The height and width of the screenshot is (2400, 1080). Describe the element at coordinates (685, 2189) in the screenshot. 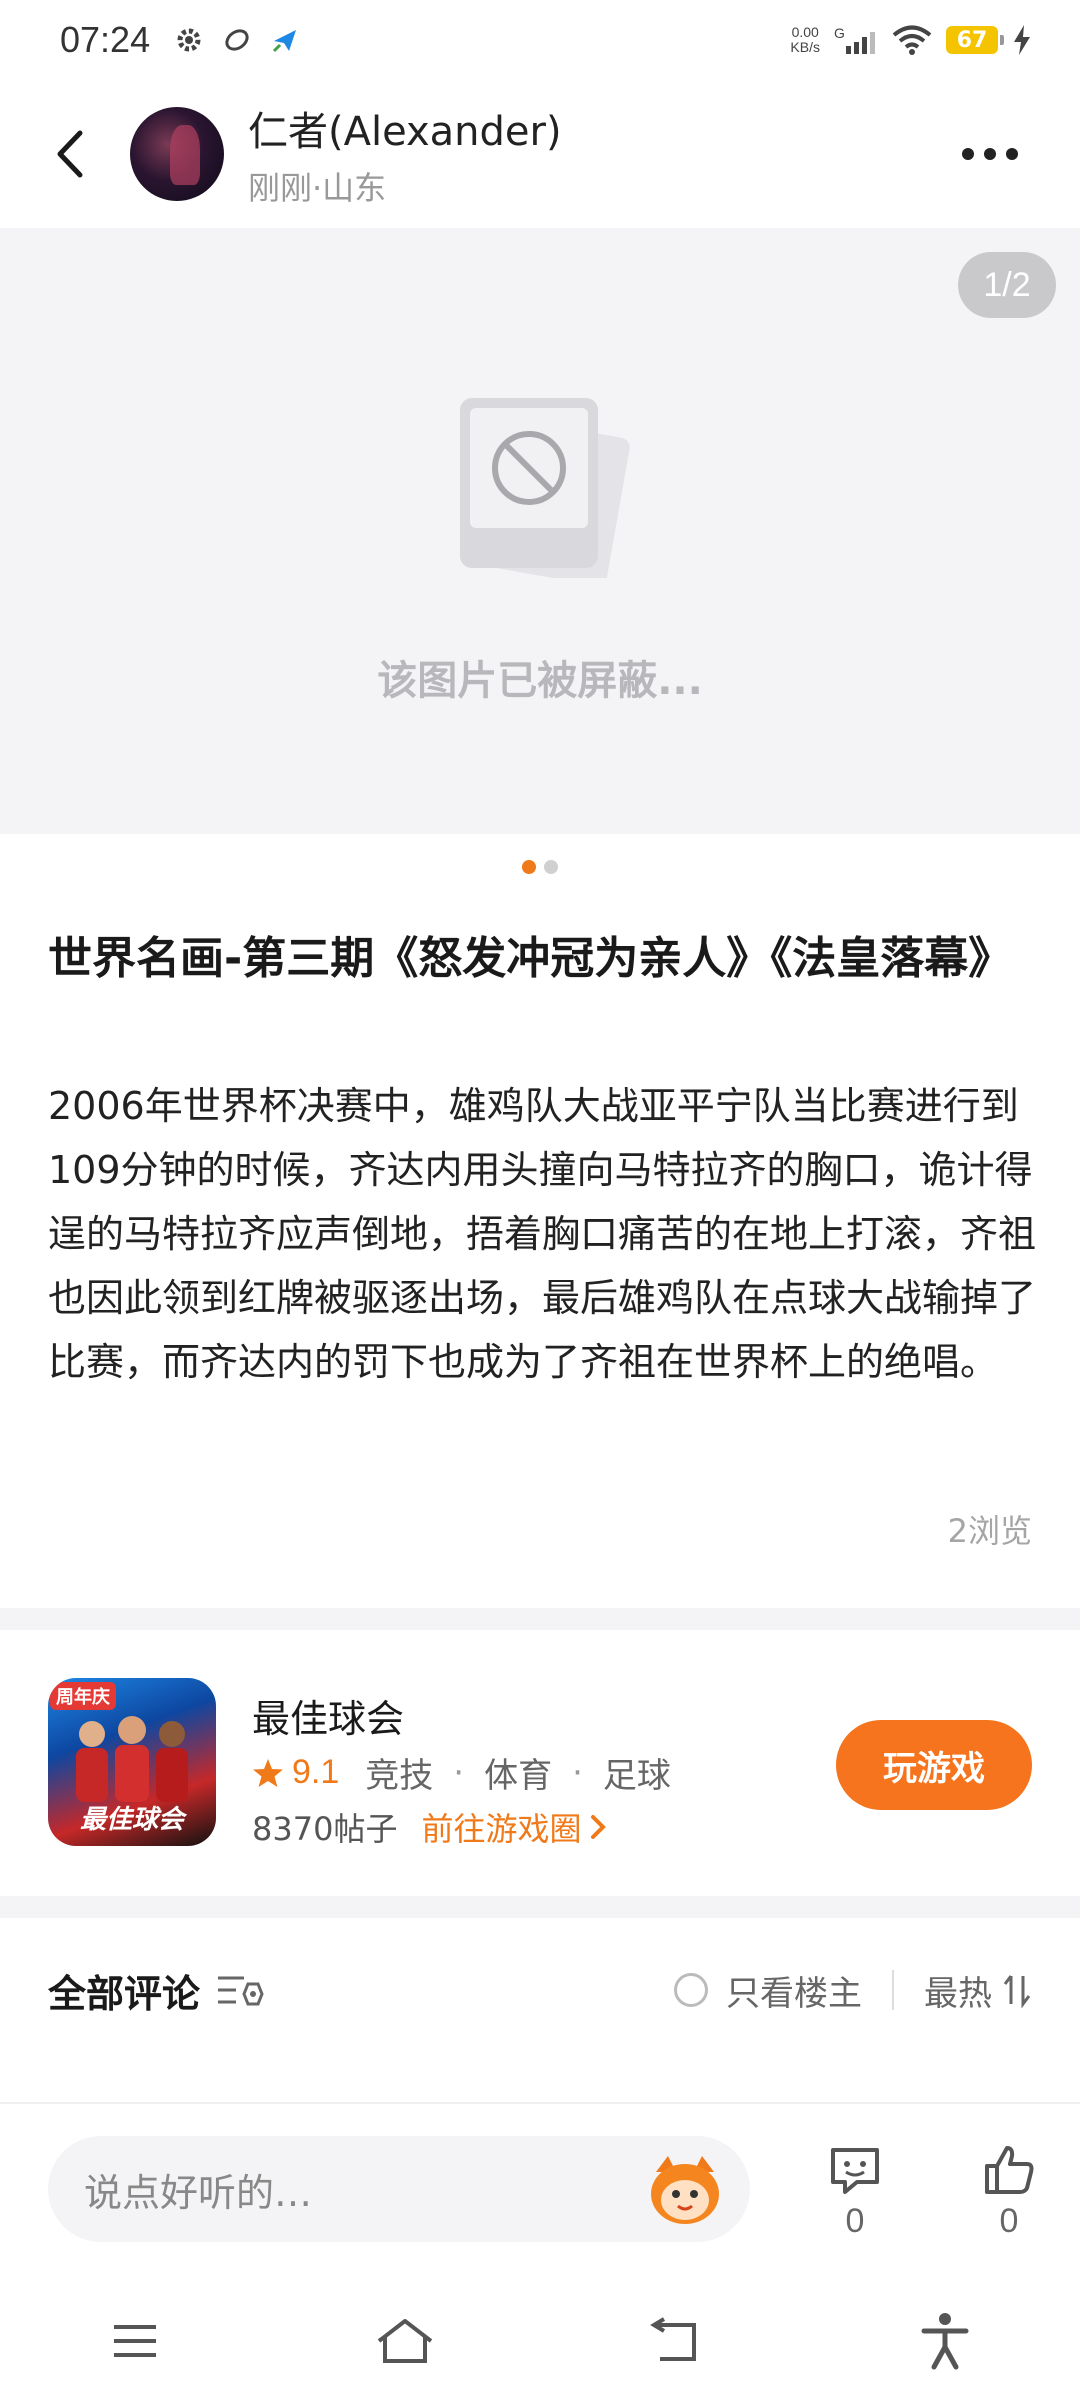

I see `mascot-emoji-icon` at that location.